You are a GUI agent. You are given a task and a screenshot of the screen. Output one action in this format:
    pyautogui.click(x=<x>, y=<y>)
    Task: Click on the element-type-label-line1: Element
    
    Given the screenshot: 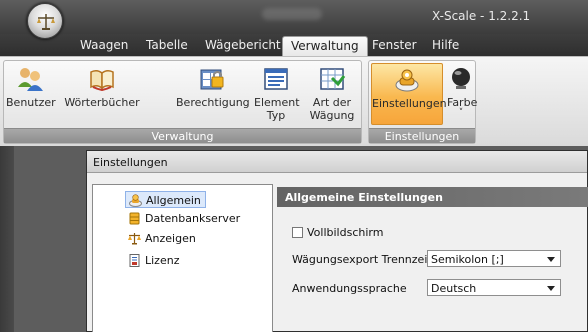 What is the action you would take?
    pyautogui.click(x=277, y=102)
    